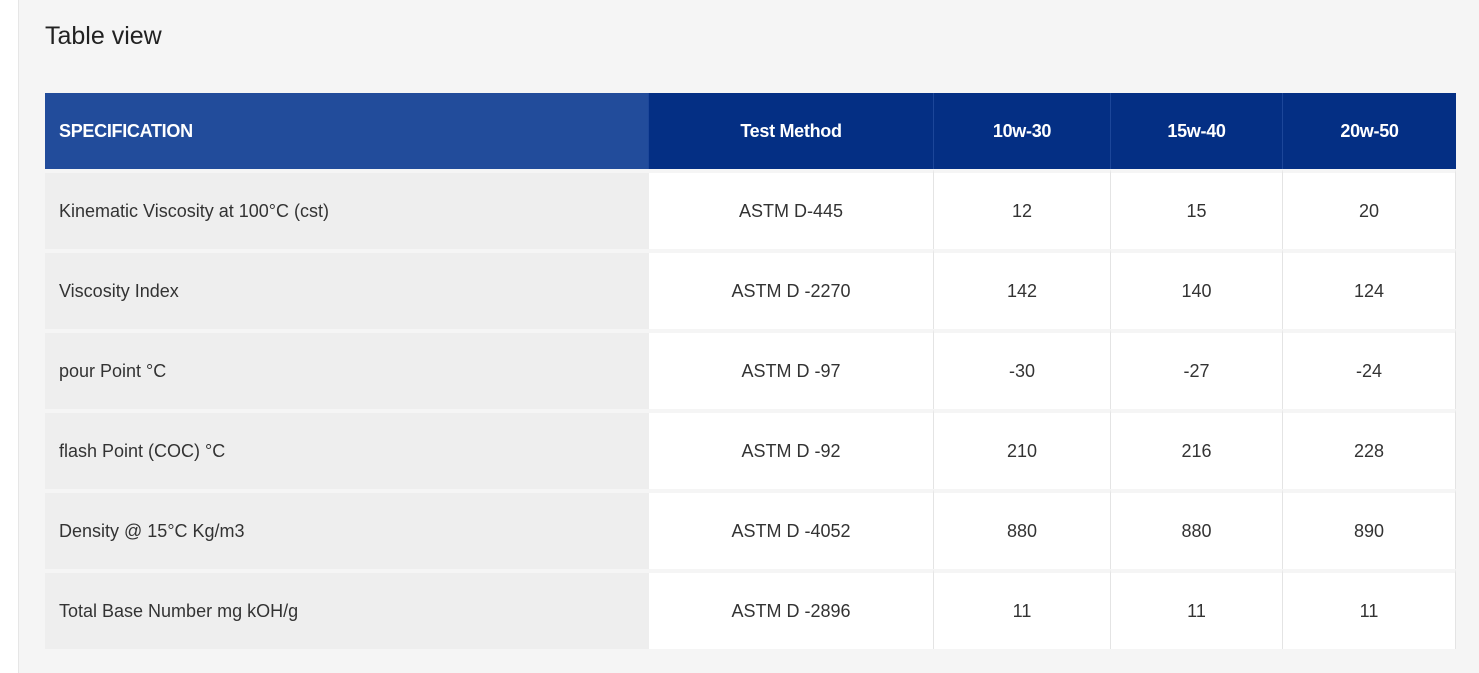 This screenshot has height=673, width=1479. I want to click on test-method-cell: ASTM D -2270, so click(791, 289).